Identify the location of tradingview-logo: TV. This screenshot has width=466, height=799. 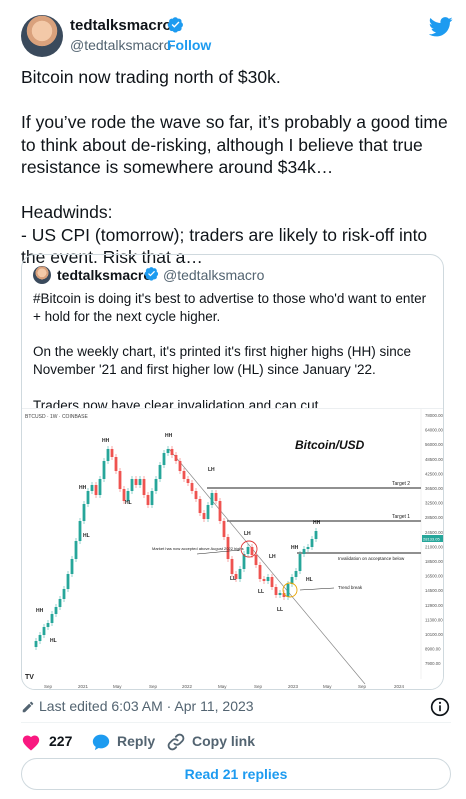
(29, 677).